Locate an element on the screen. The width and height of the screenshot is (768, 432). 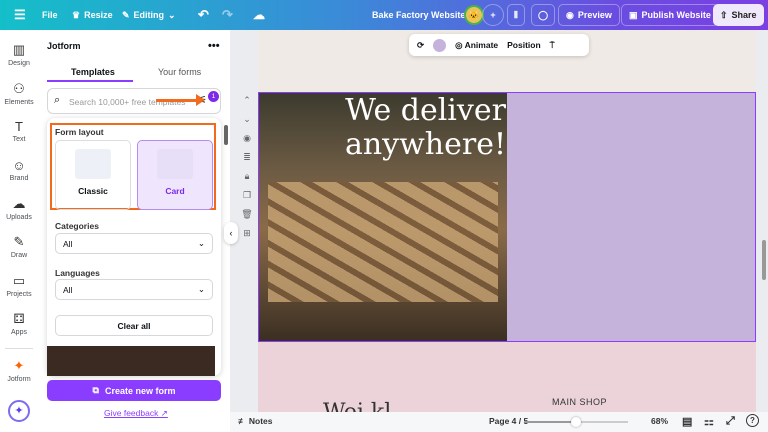
clear-all-label: Clear all is located at coordinates (134, 325).